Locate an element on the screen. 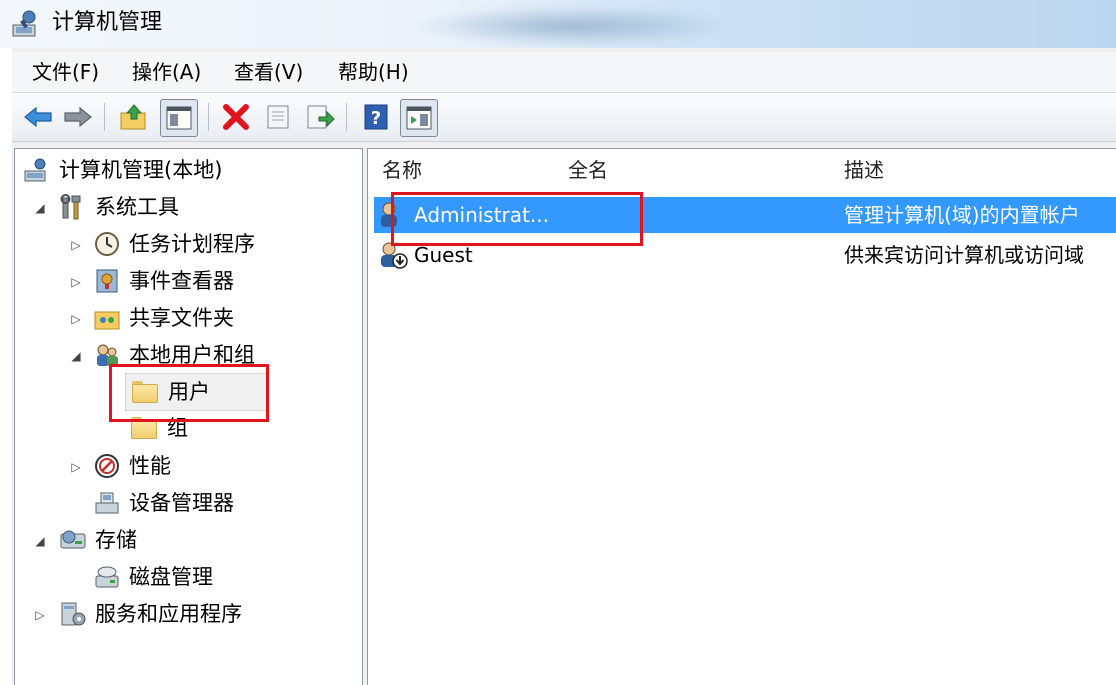 Image resolution: width=1116 pixels, height=685 pixels. tree-item-device-manager: 设备管理器 is located at coordinates (163, 503).